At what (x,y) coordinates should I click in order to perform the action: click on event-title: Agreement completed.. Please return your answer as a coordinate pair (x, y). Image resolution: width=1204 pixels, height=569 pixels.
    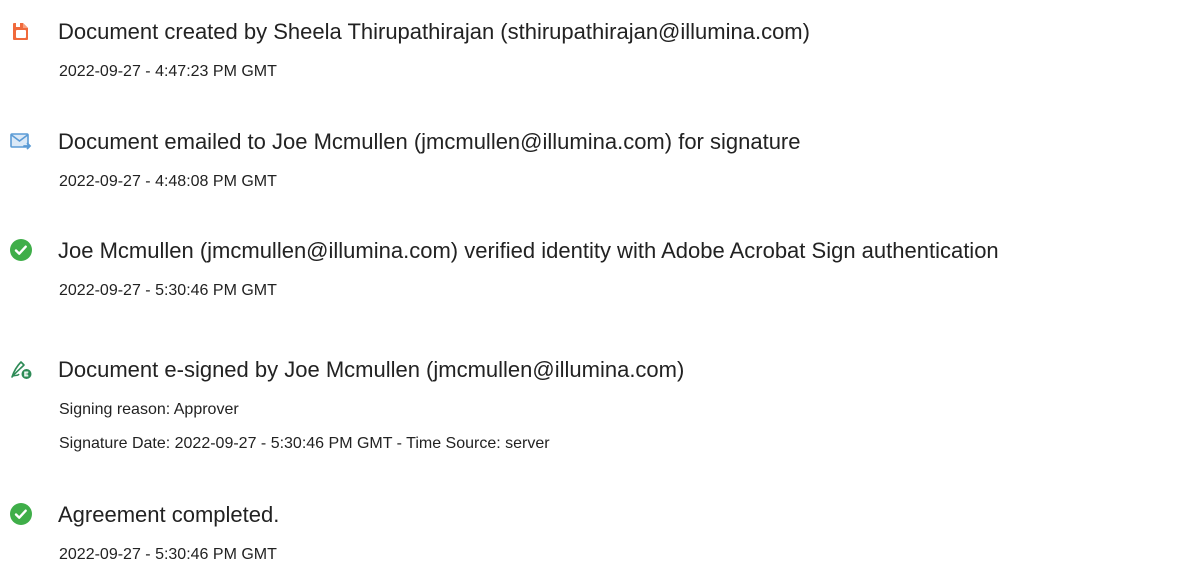
    Looking at the image, I should click on (169, 514).